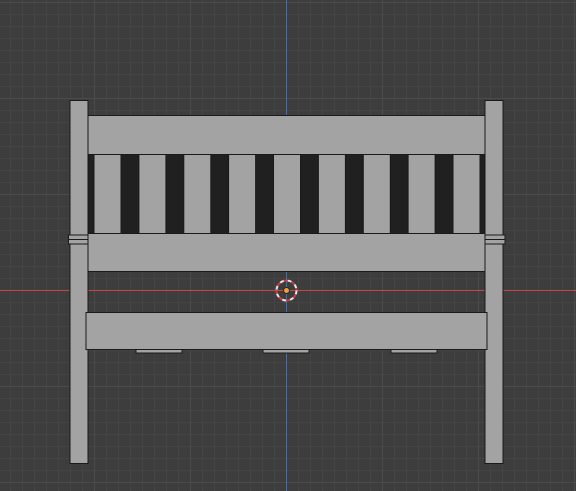 Image resolution: width=576 pixels, height=491 pixels. Describe the element at coordinates (286, 331) in the screenshot. I see `bench-seat` at that location.